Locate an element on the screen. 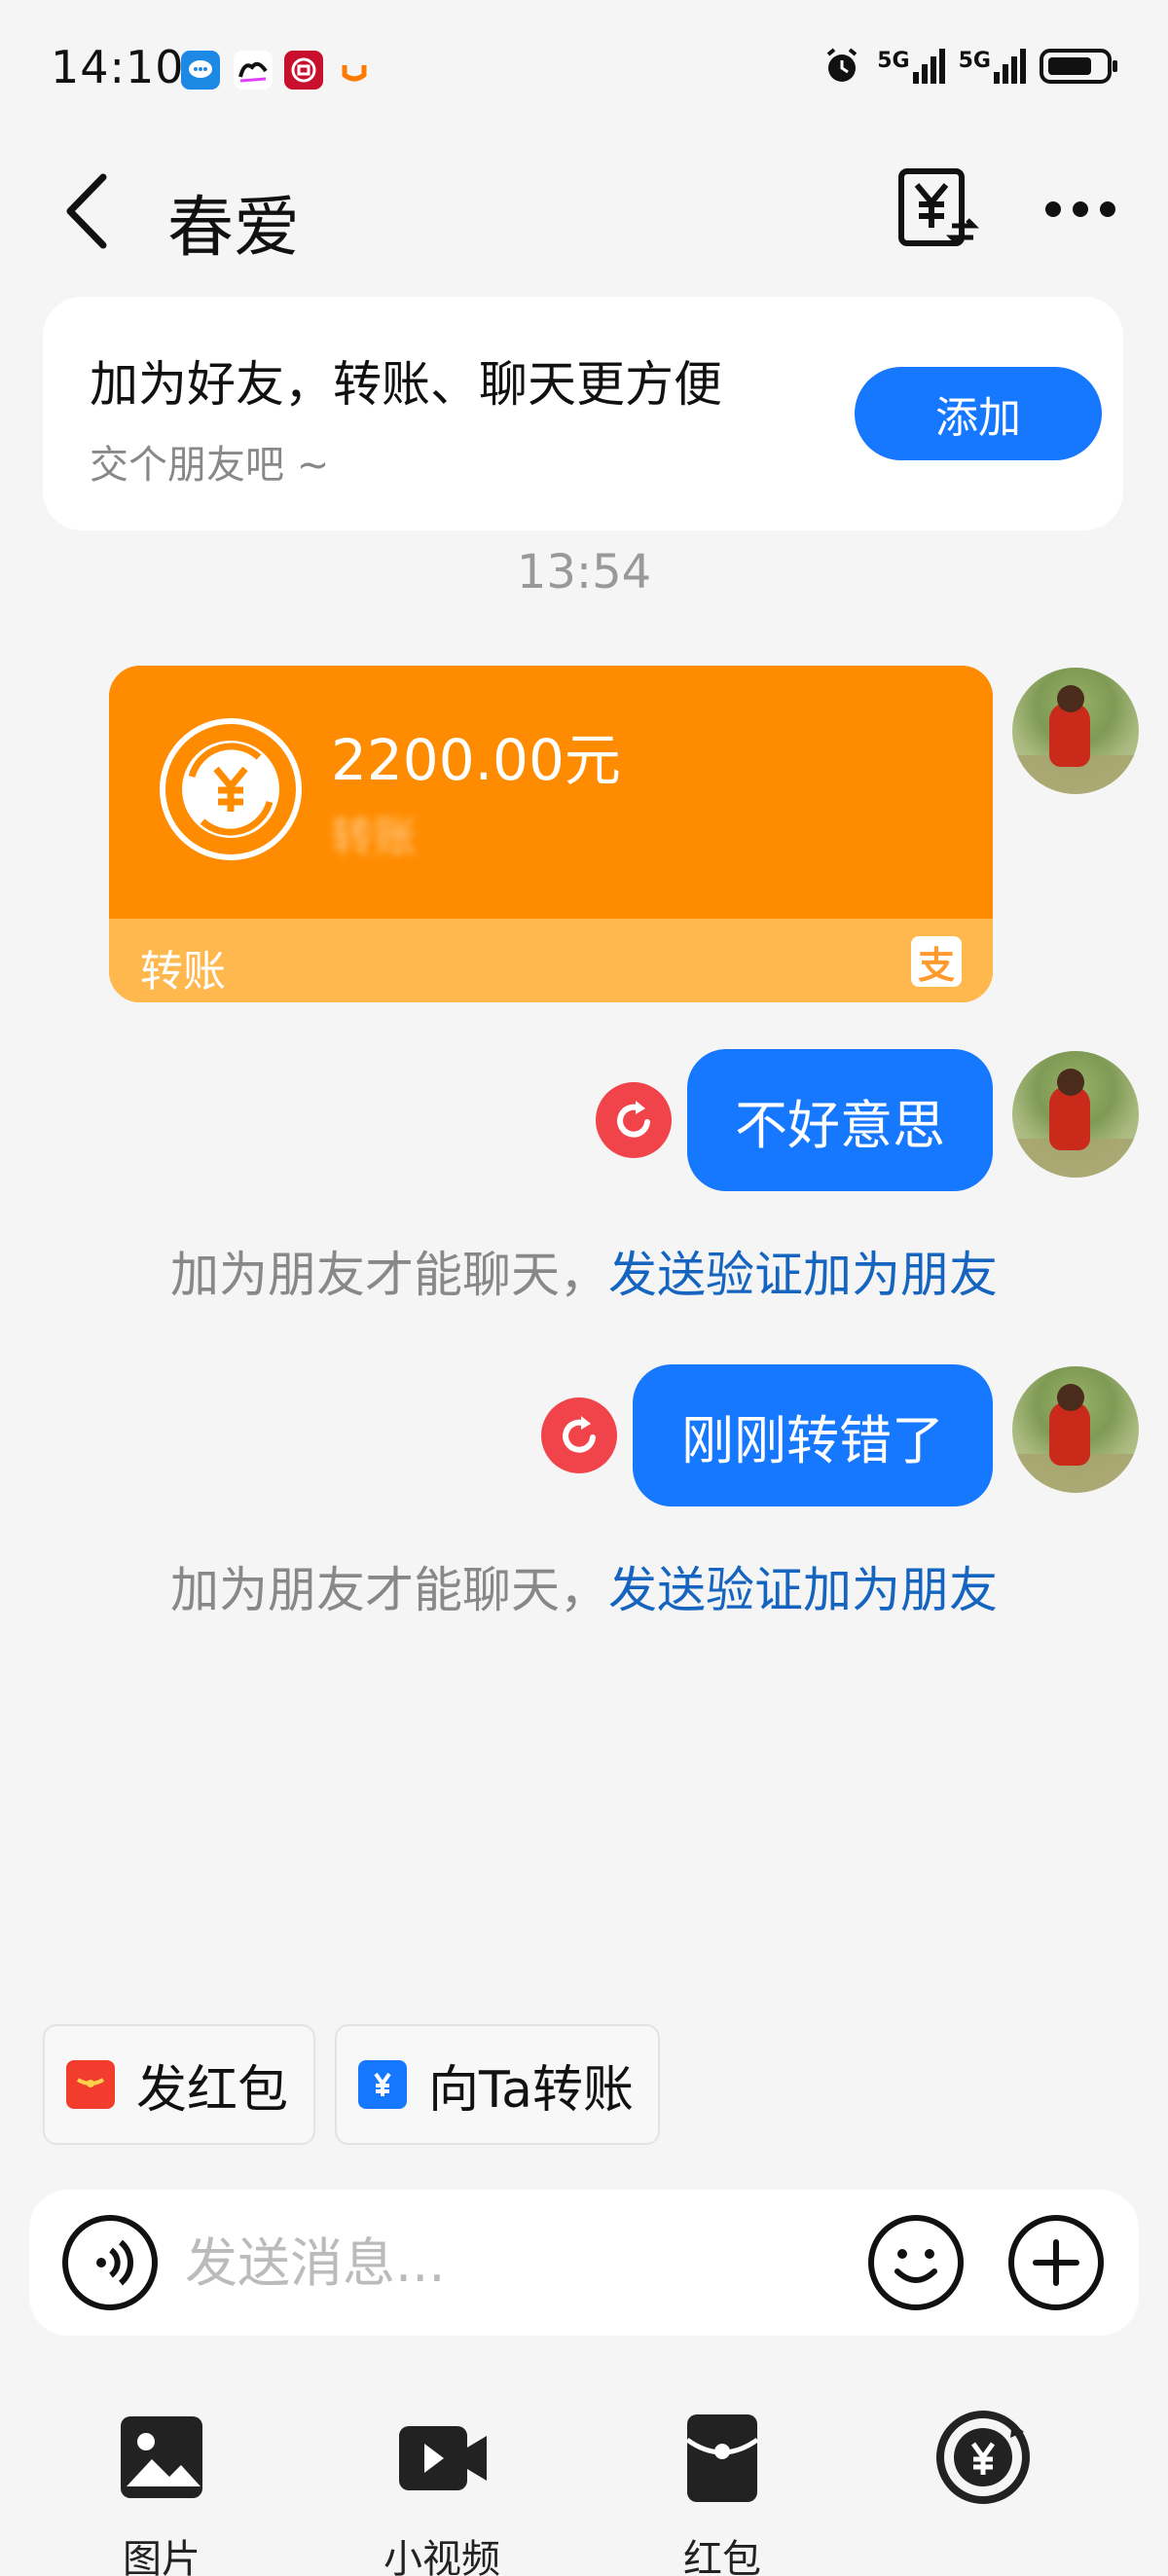  signal-2-icon: 5G is located at coordinates (993, 66).